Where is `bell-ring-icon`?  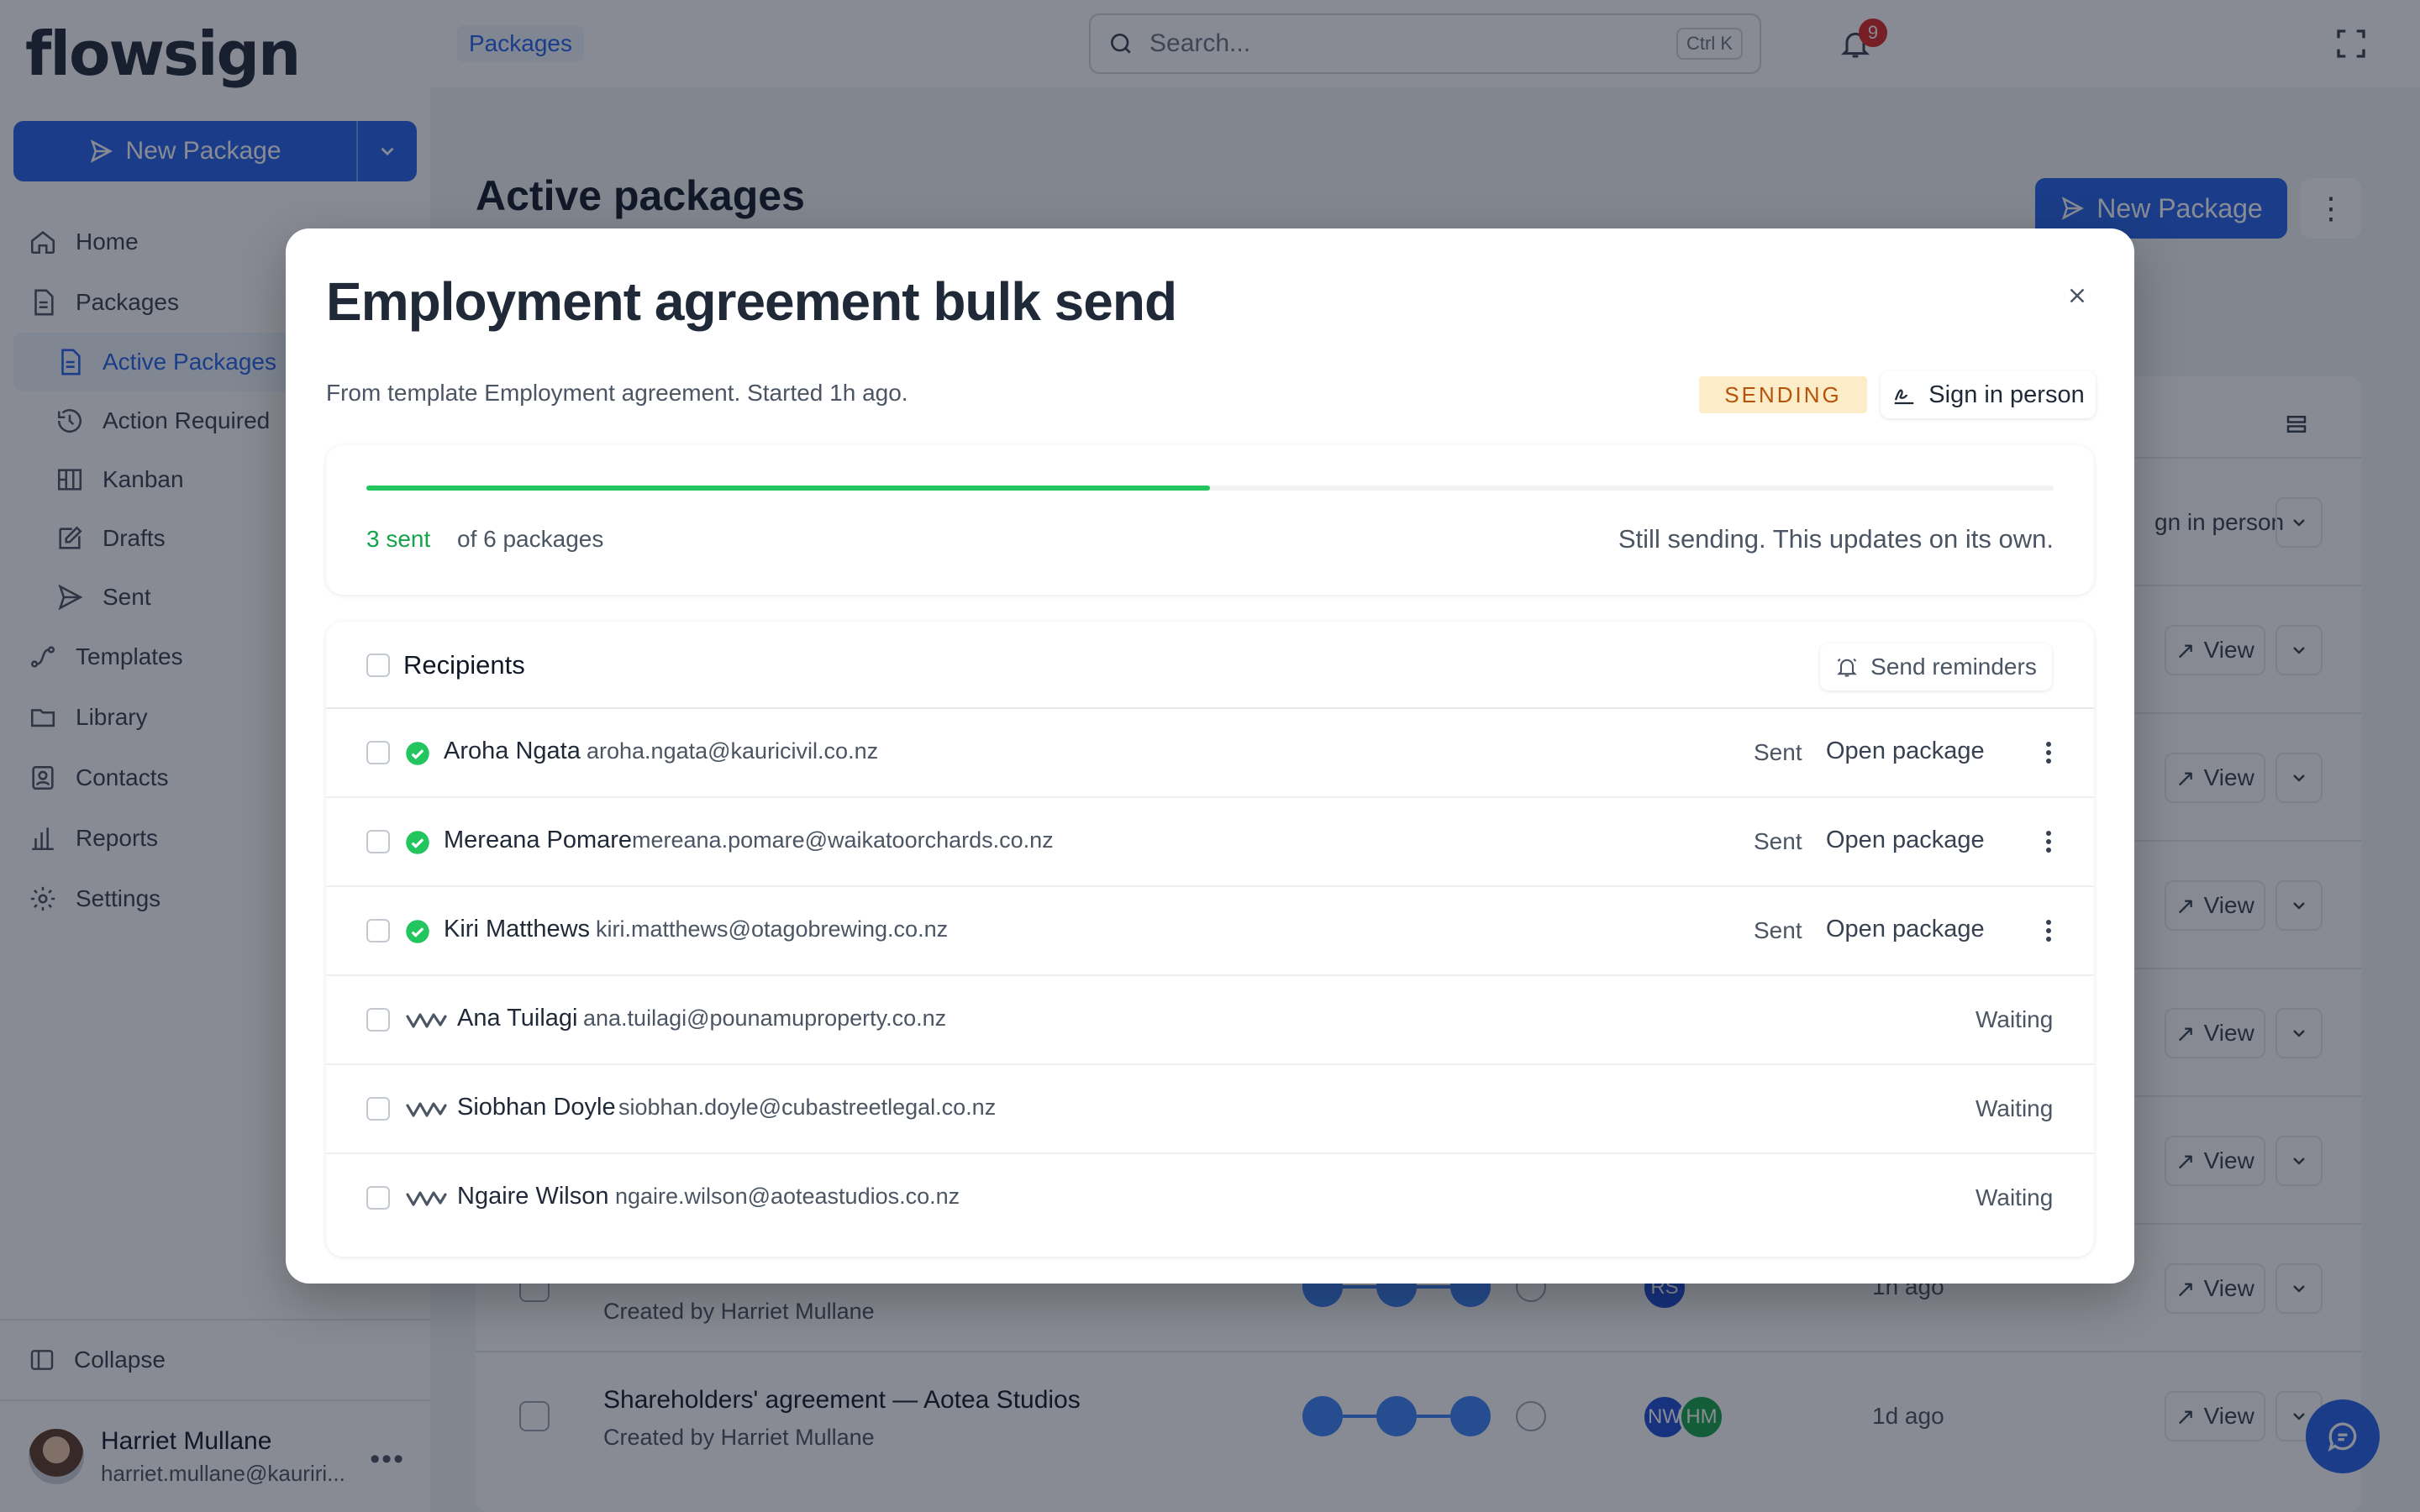 bell-ring-icon is located at coordinates (1848, 667).